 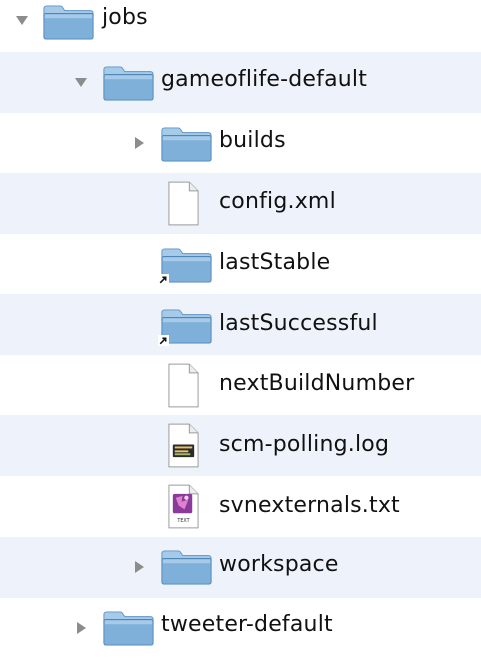 I want to click on tree-row-next-build-number: nextBuildNumber, so click(x=240, y=385).